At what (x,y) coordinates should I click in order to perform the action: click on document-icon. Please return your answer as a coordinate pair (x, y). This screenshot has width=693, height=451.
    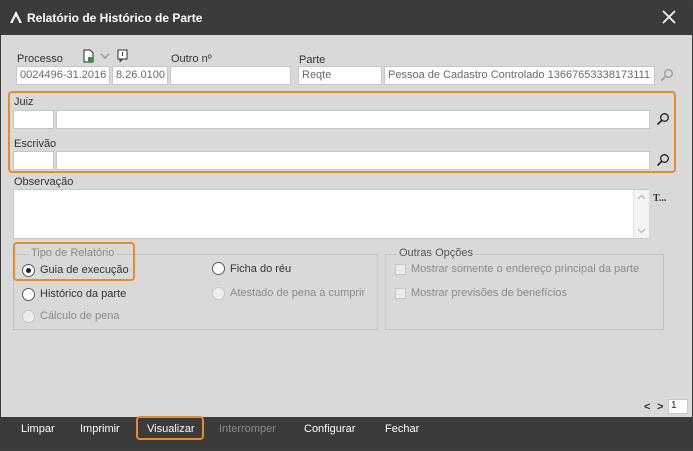
    Looking at the image, I should click on (89, 56).